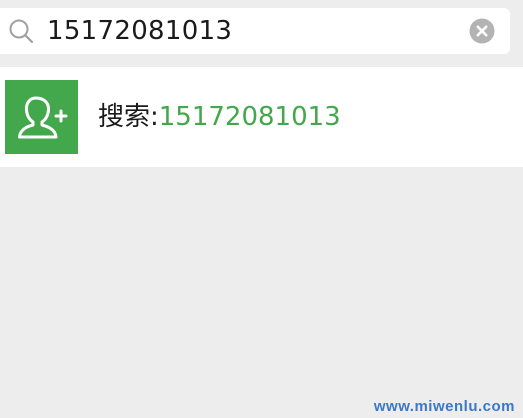 Image resolution: width=523 pixels, height=418 pixels. I want to click on clear-icon, so click(482, 31).